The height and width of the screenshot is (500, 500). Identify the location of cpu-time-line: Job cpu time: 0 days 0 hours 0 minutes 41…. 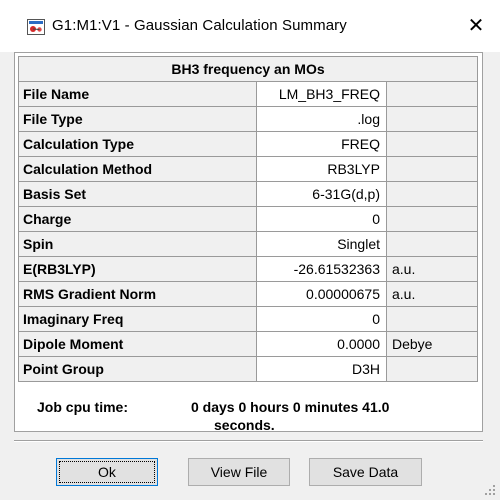
(213, 407).